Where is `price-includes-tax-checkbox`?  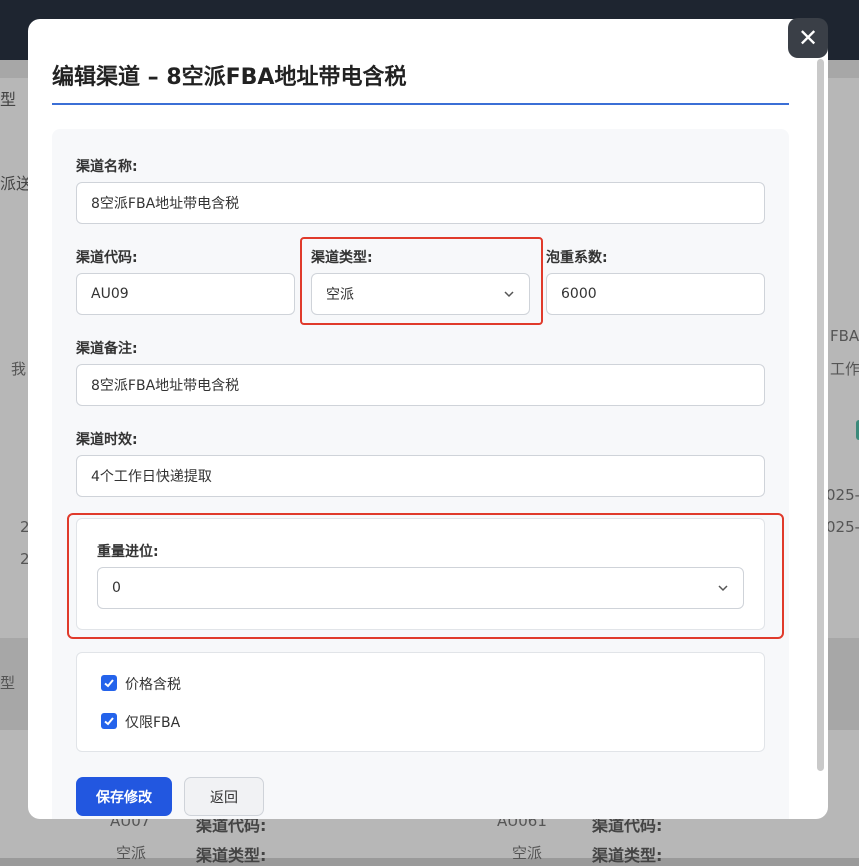 price-includes-tax-checkbox is located at coordinates (109, 683).